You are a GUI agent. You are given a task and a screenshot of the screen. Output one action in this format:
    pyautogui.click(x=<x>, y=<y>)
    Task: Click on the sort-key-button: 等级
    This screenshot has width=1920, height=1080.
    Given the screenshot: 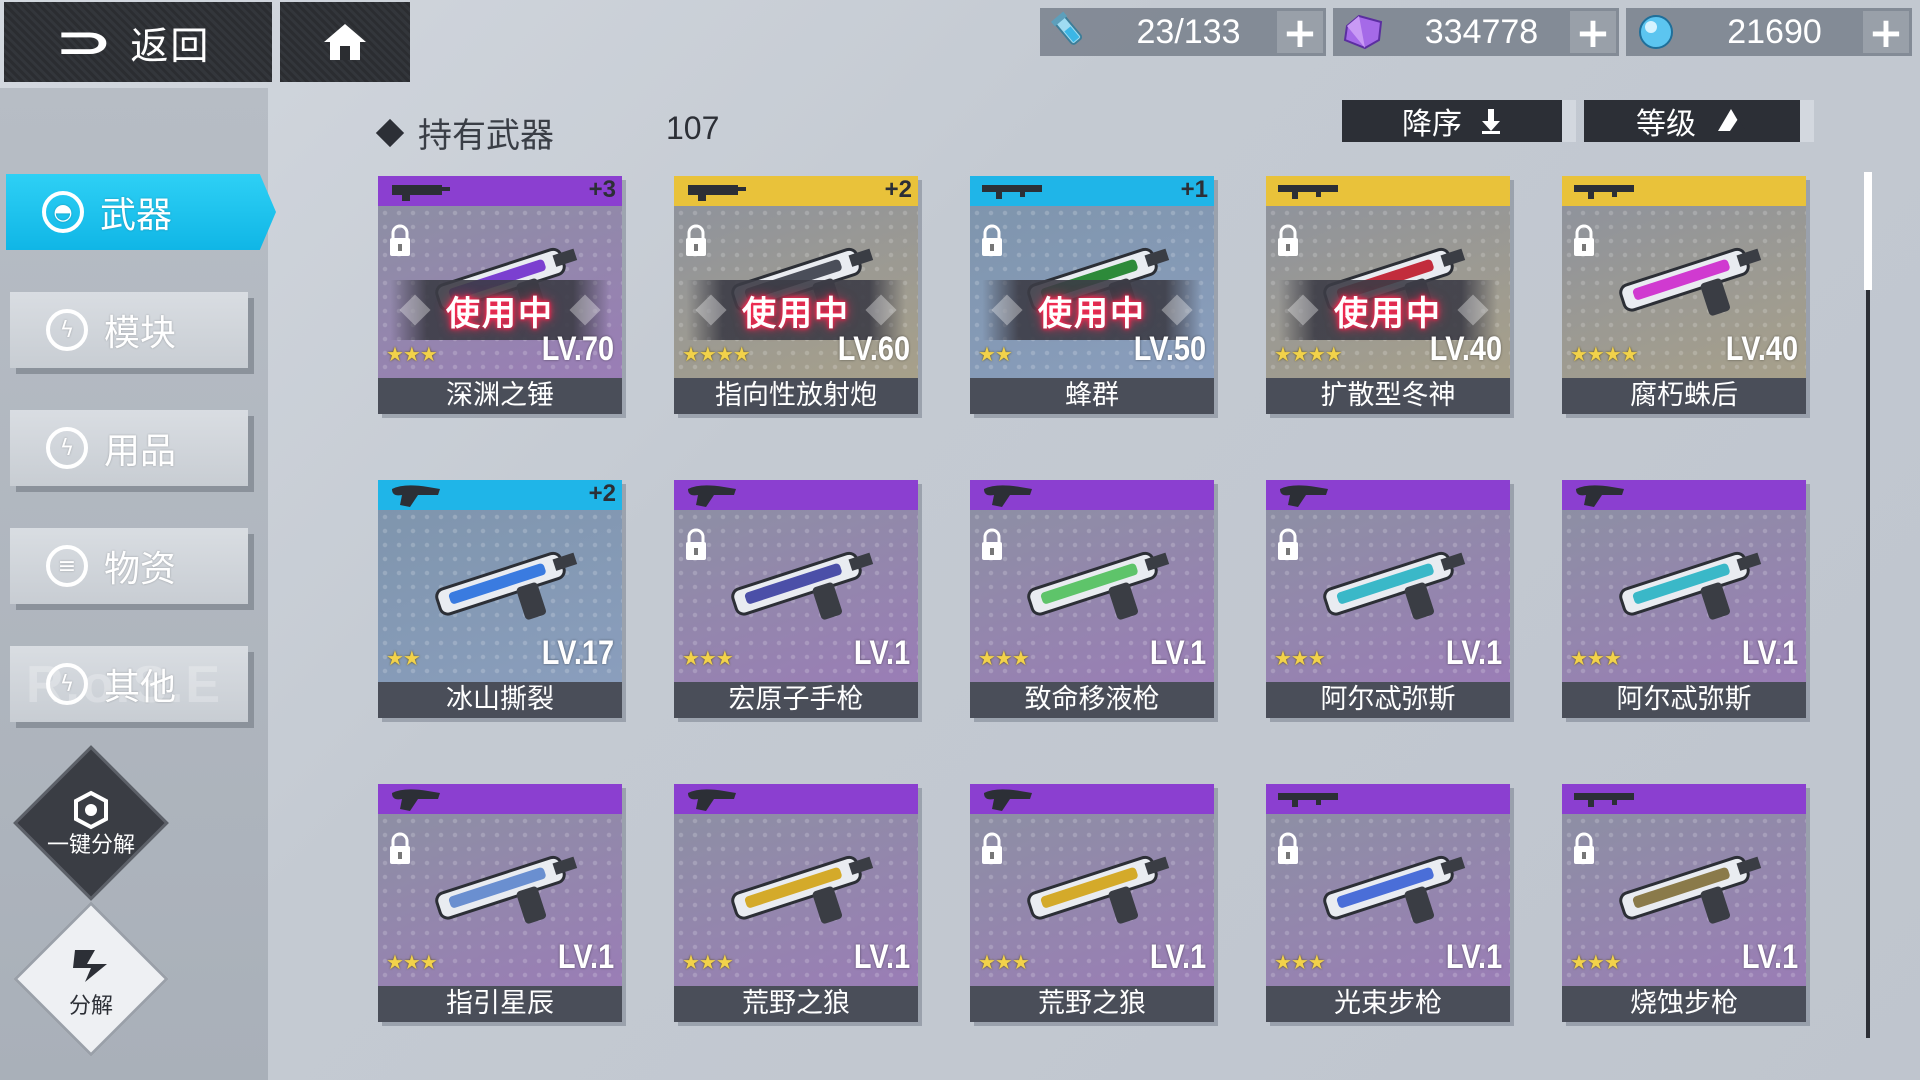 What is the action you would take?
    pyautogui.click(x=1699, y=121)
    